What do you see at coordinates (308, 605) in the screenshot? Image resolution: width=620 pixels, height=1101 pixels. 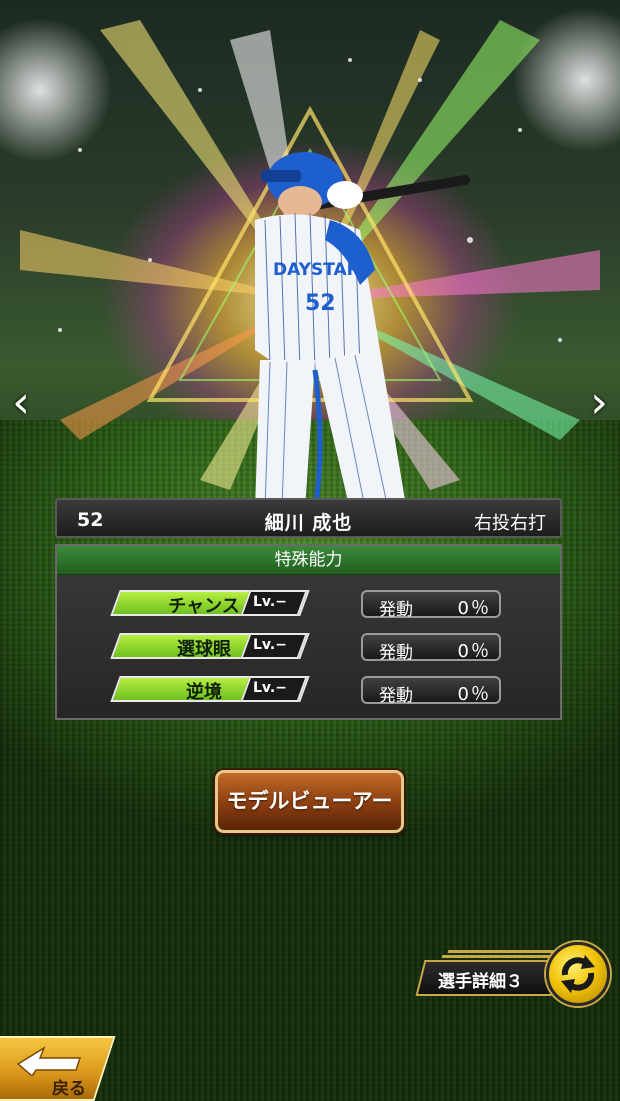 I see `ability-row: チャンス Lv.− 発動 0％` at bounding box center [308, 605].